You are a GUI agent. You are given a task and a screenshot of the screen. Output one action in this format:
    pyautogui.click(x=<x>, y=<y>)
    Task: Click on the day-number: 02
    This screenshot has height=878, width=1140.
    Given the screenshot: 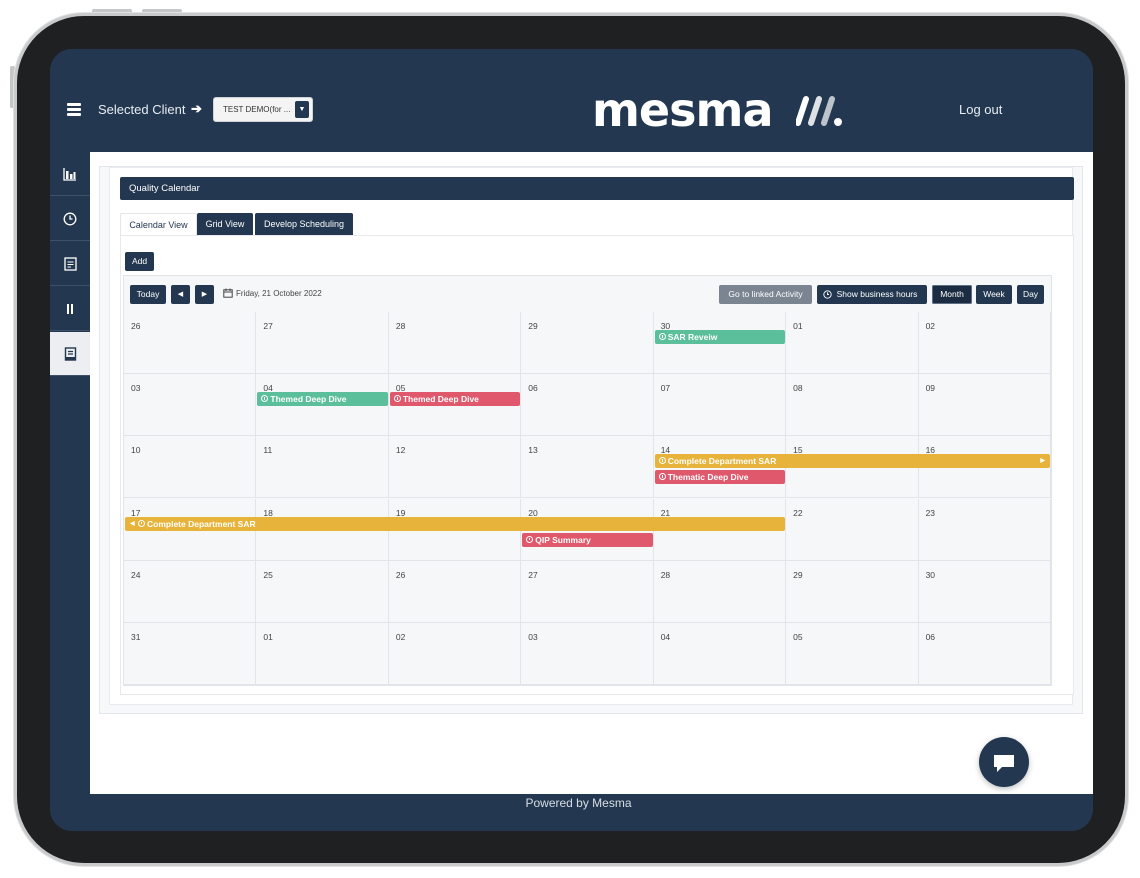 What is the action you would take?
    pyautogui.click(x=400, y=636)
    